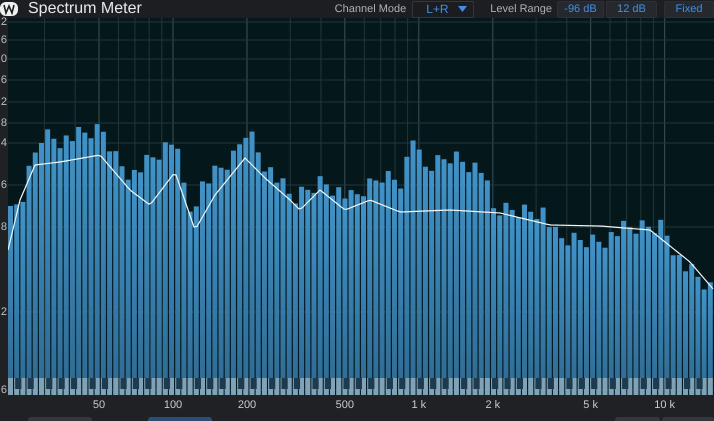  What do you see at coordinates (463, 9) in the screenshot?
I see `caret-icon` at bounding box center [463, 9].